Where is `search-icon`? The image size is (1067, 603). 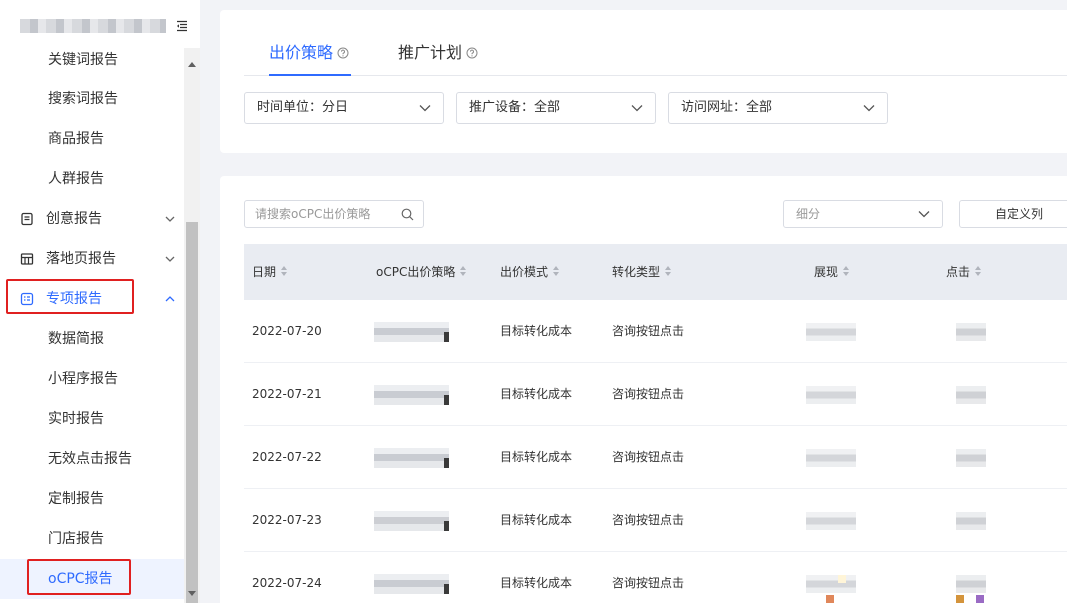 search-icon is located at coordinates (407, 214).